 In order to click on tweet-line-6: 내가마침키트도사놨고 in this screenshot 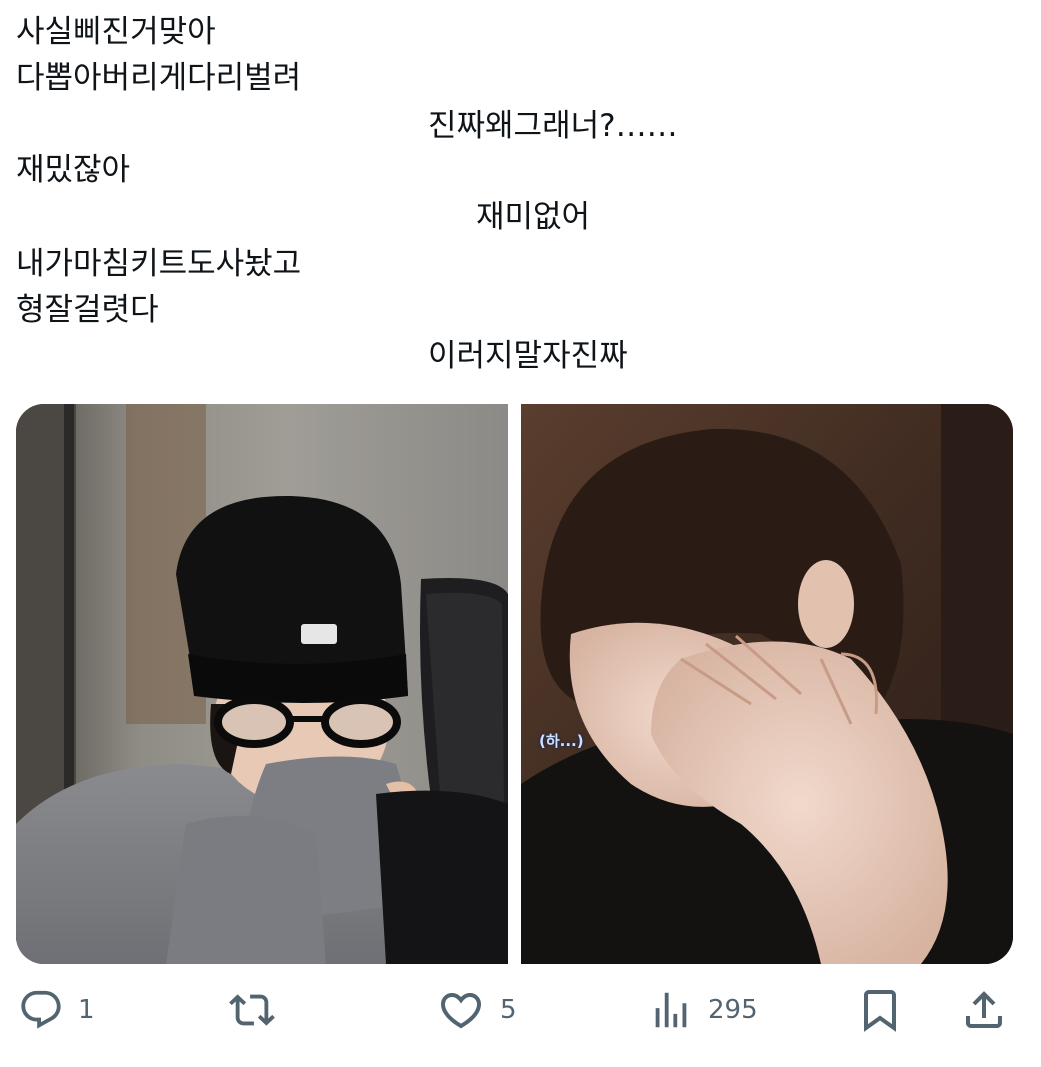, I will do `click(159, 264)`.